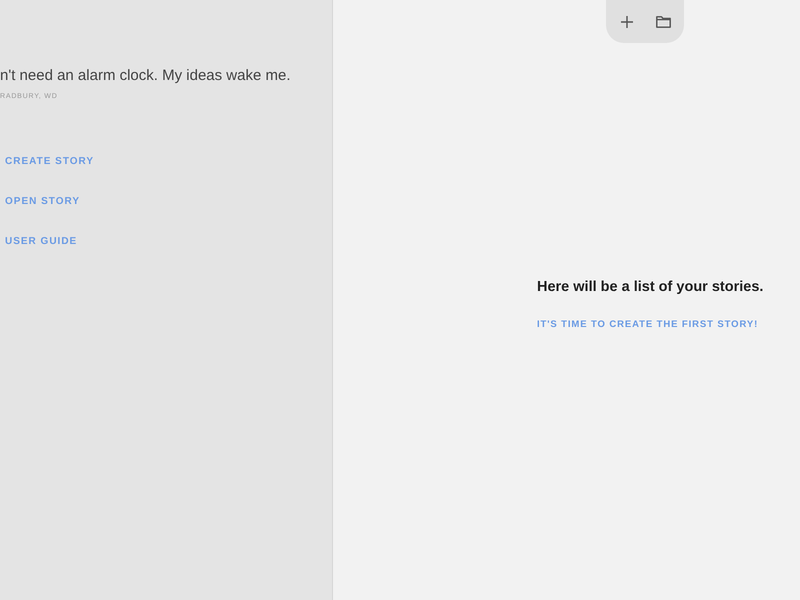  What do you see at coordinates (663, 22) in the screenshot?
I see `folder-icon` at bounding box center [663, 22].